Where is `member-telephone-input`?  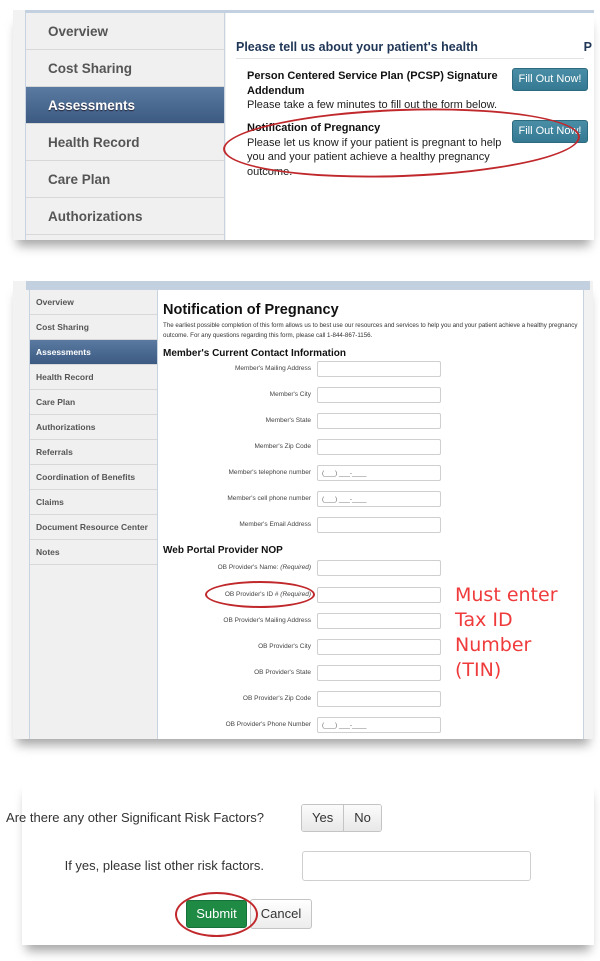
member-telephone-input is located at coordinates (379, 473).